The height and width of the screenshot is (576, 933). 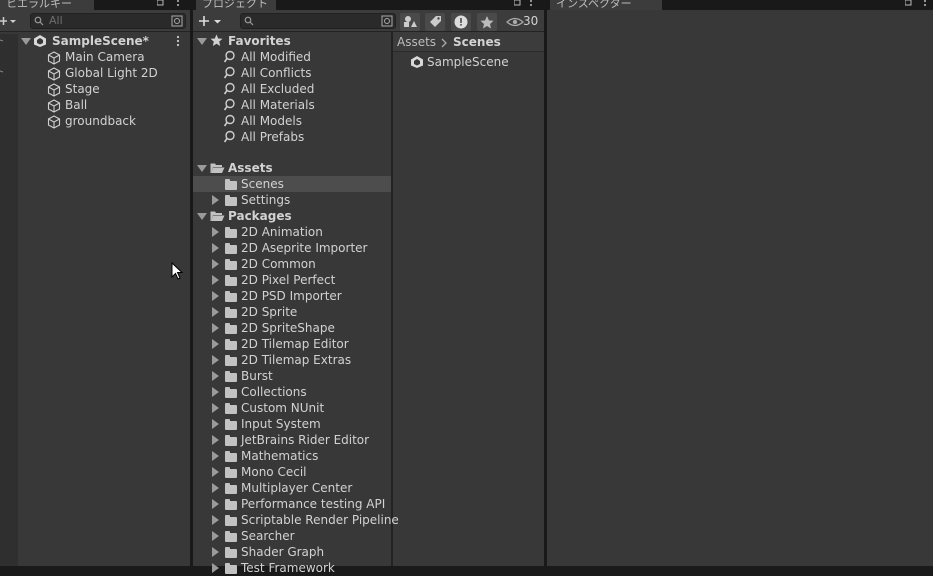 I want to click on eye-icon, so click(x=515, y=22).